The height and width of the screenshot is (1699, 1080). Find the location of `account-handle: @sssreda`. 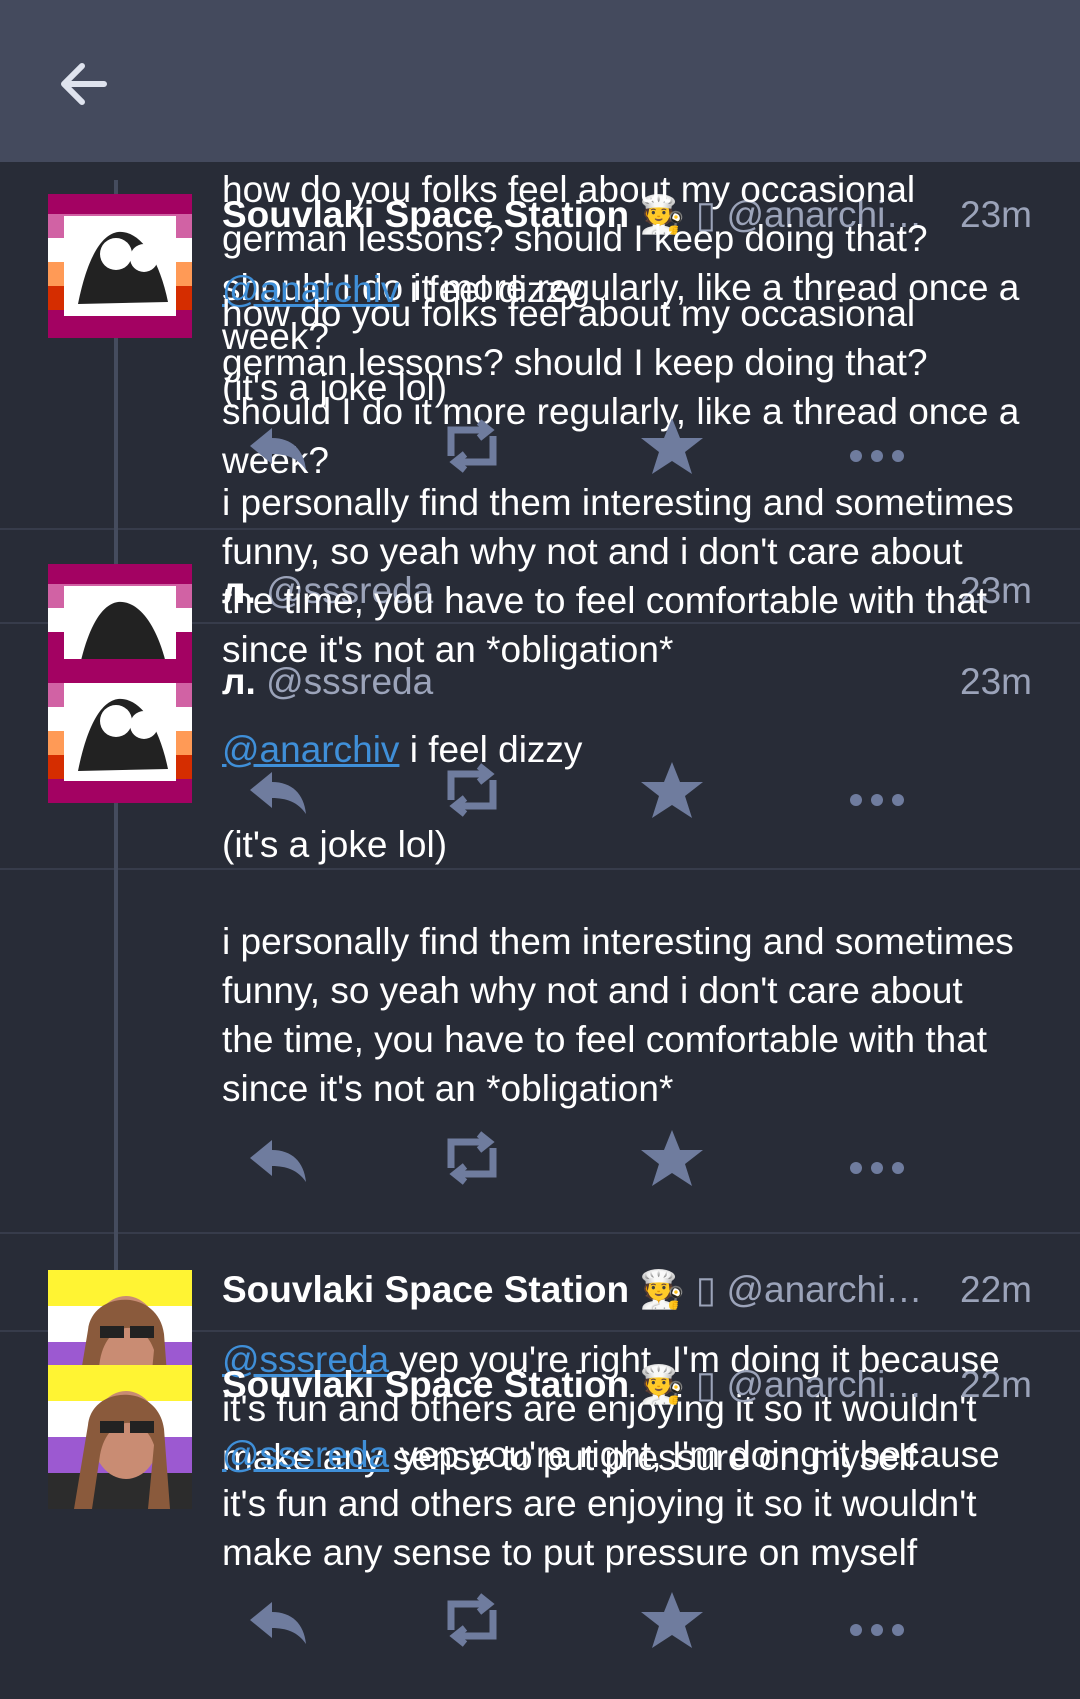

account-handle: @sssreda is located at coordinates (349, 681).